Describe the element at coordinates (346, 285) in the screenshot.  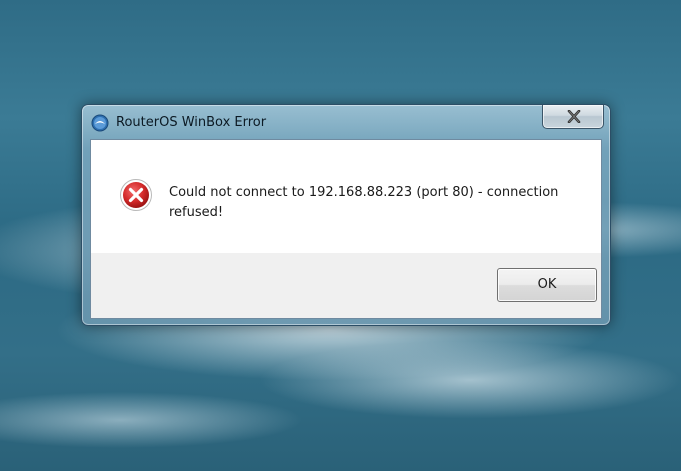
I see `button-panel: OK` at that location.